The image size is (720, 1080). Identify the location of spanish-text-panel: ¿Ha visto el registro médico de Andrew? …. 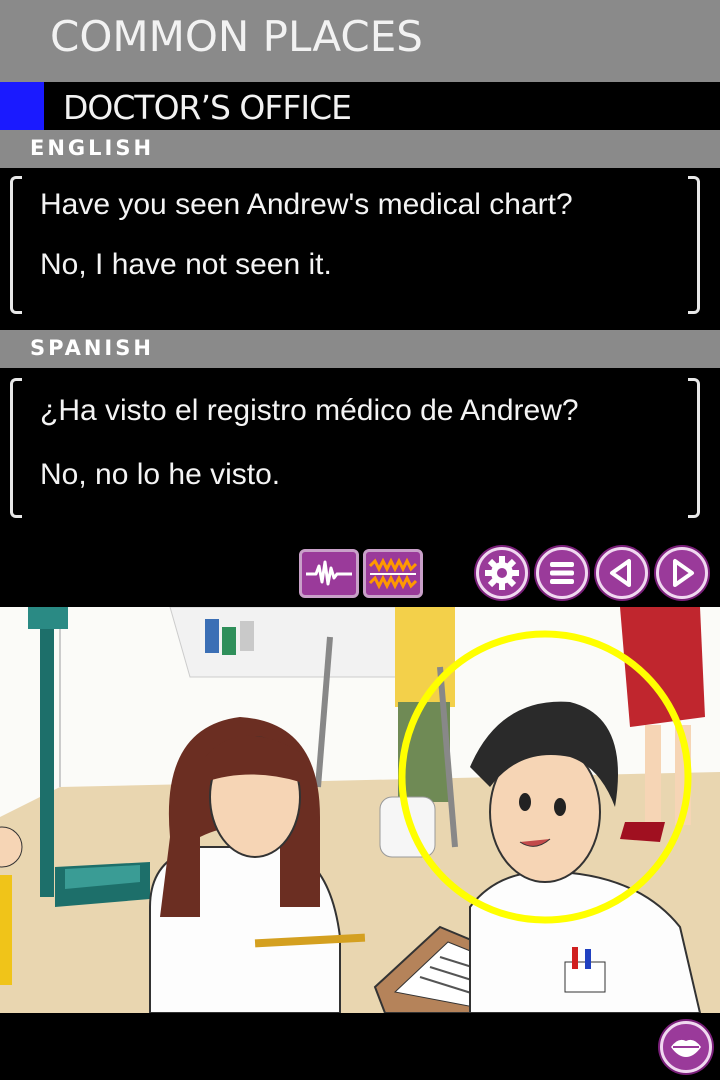
(355, 448).